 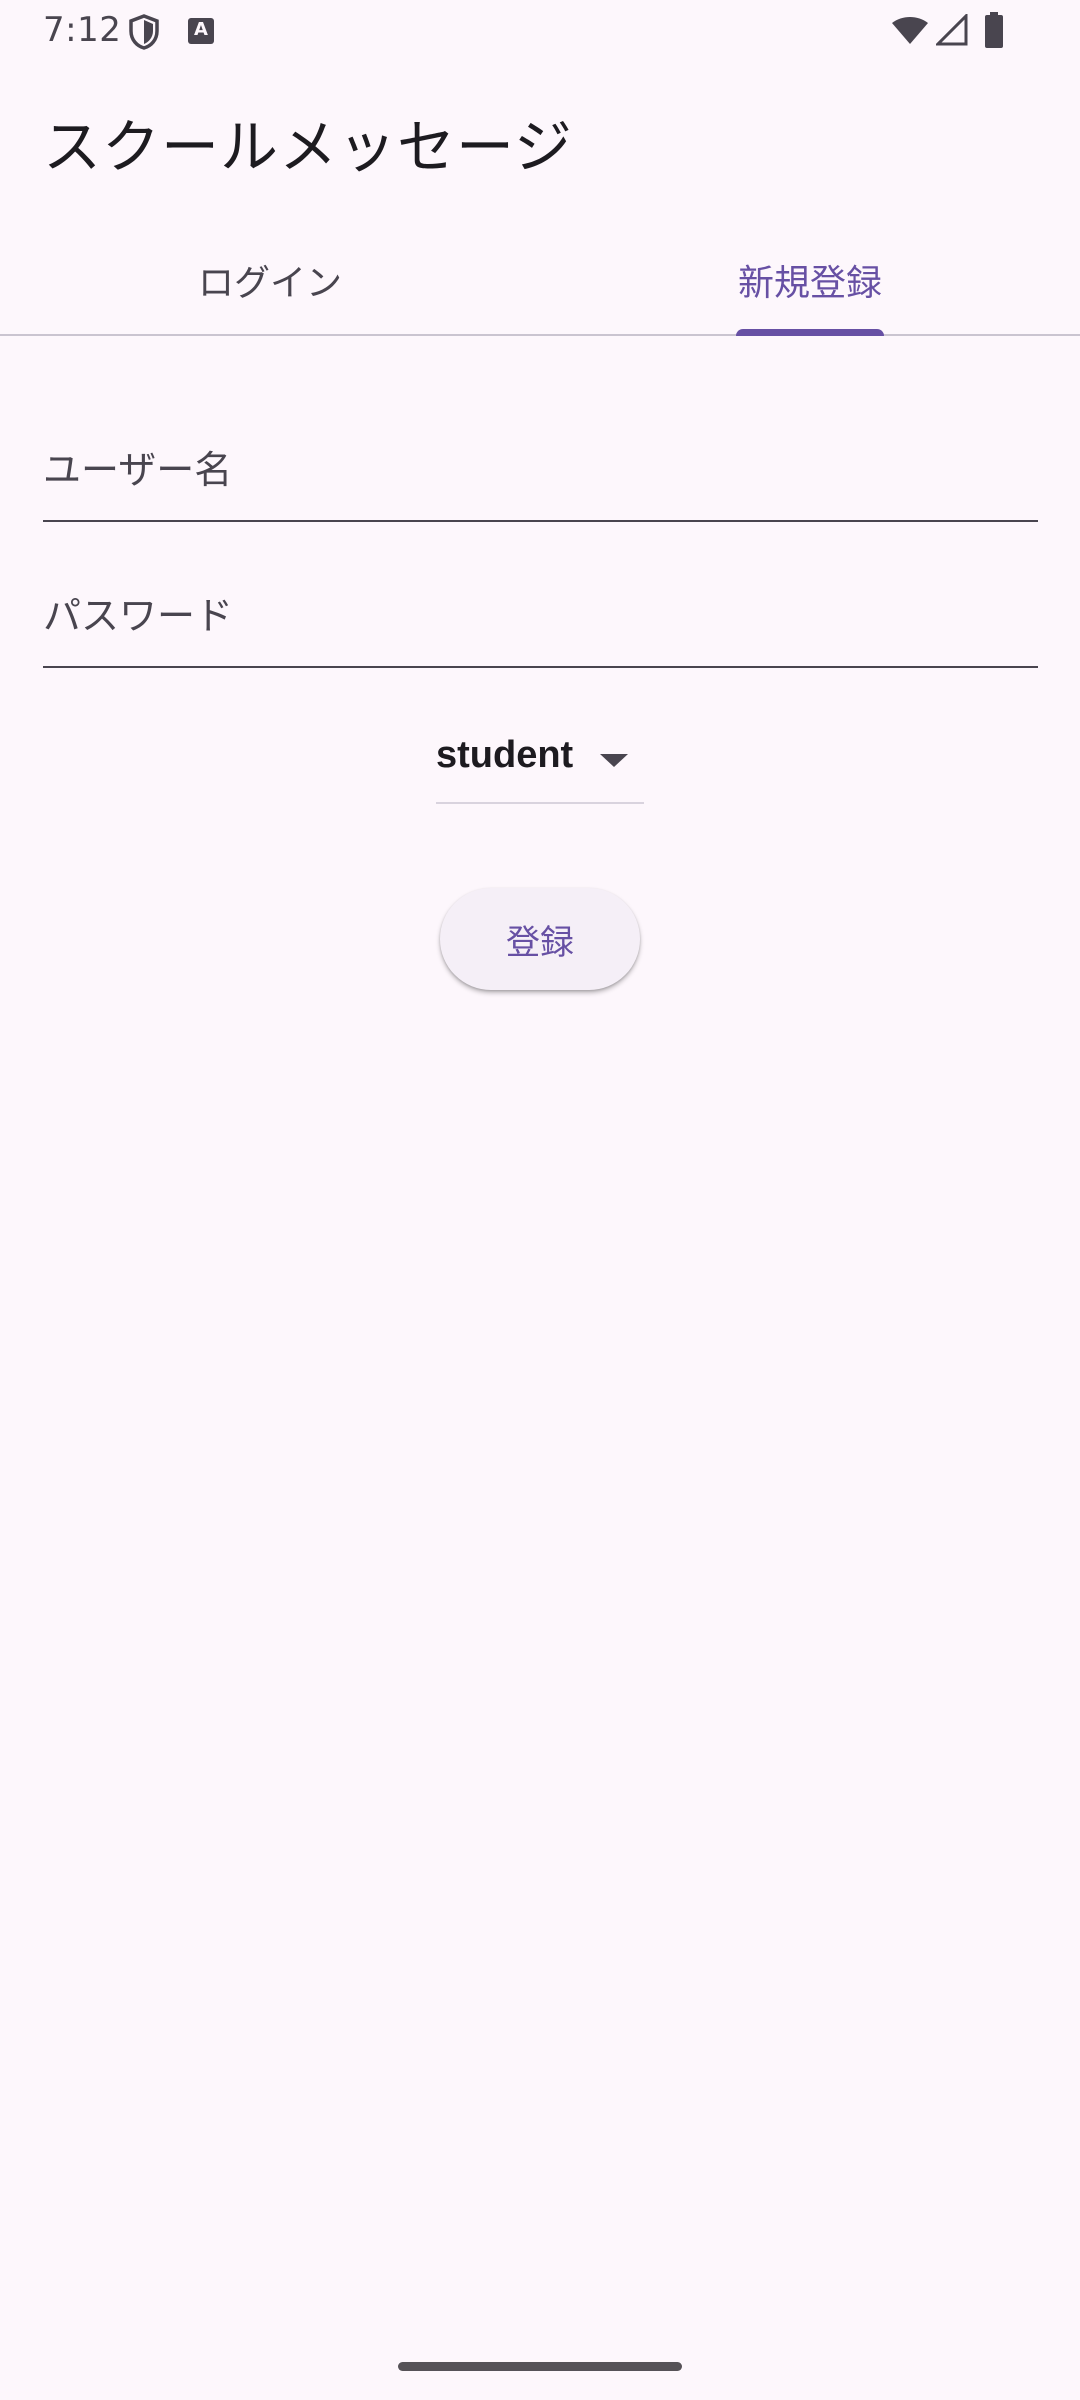 I want to click on status-time: 7:12, so click(x=82, y=30).